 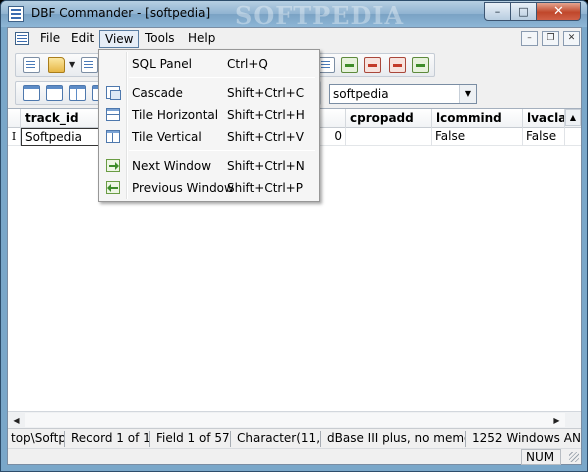 I want to click on column-header-cpropadd: cpropadd, so click(x=389, y=118).